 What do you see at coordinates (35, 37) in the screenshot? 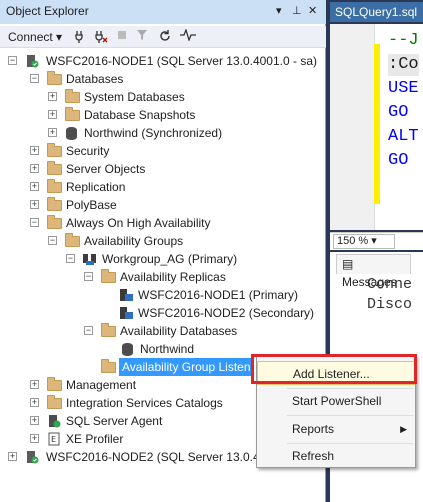
I see `connect-button: Connect ▾` at bounding box center [35, 37].